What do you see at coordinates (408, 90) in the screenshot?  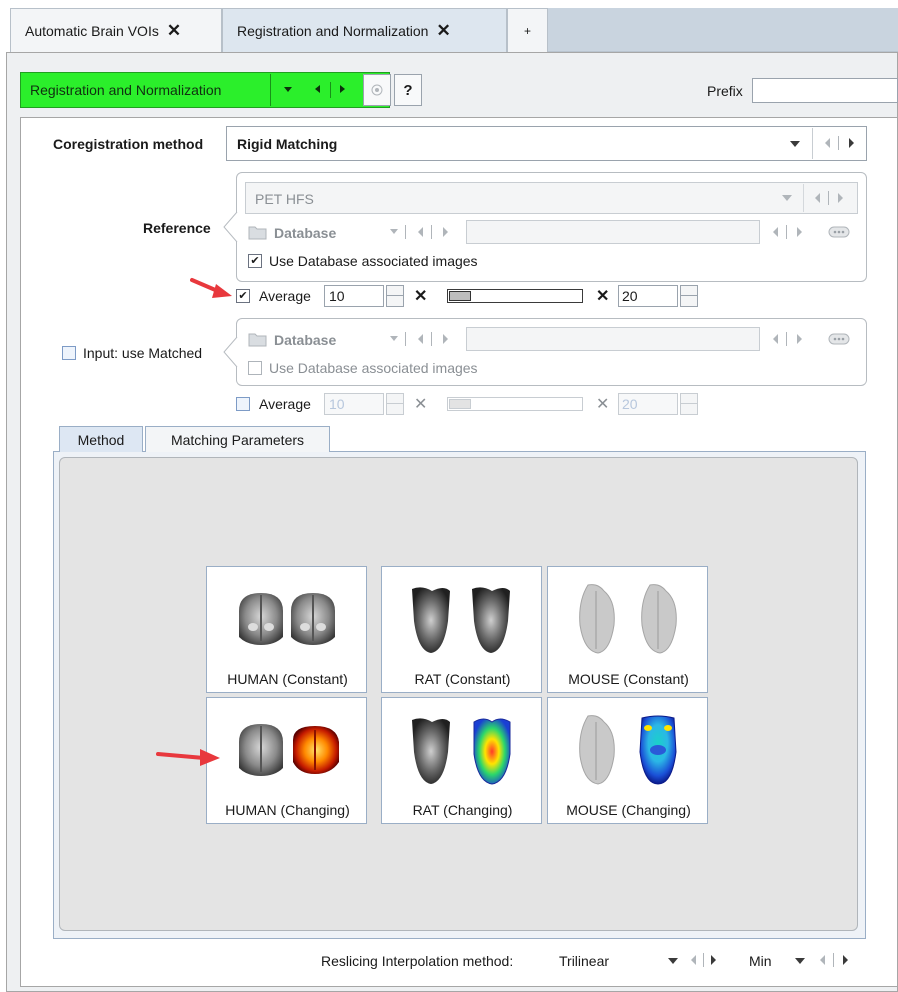 I see `help-button: ?` at bounding box center [408, 90].